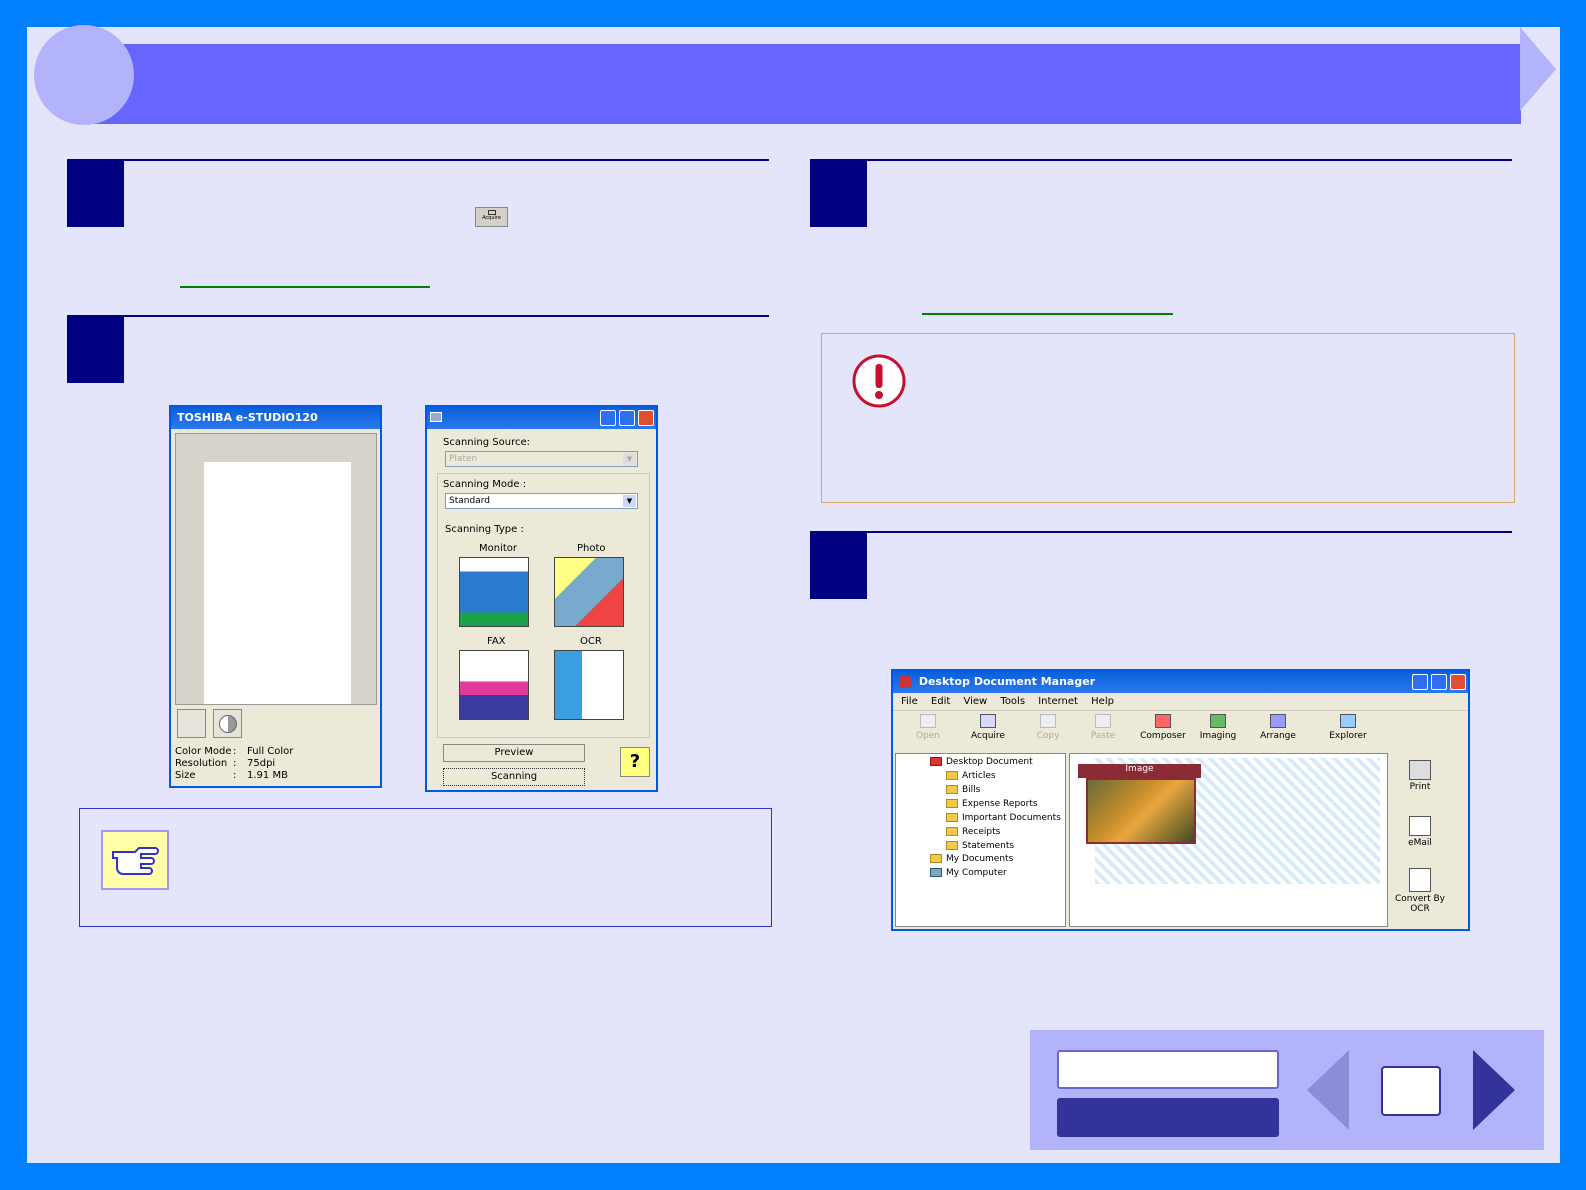  What do you see at coordinates (514, 777) in the screenshot?
I see `scanning-button: Scanning` at bounding box center [514, 777].